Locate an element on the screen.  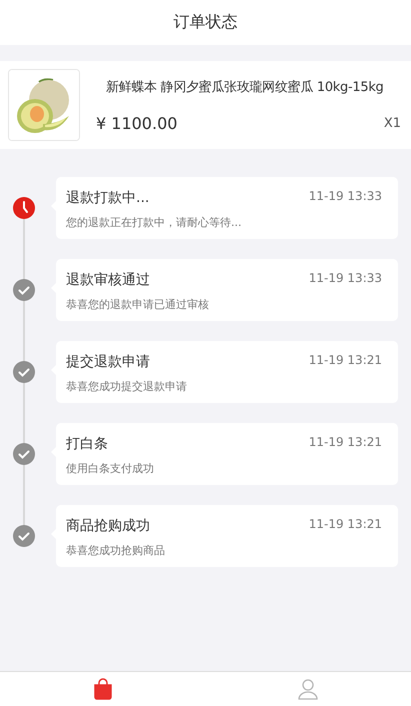
status-title: 退款审核通过 is located at coordinates (108, 280).